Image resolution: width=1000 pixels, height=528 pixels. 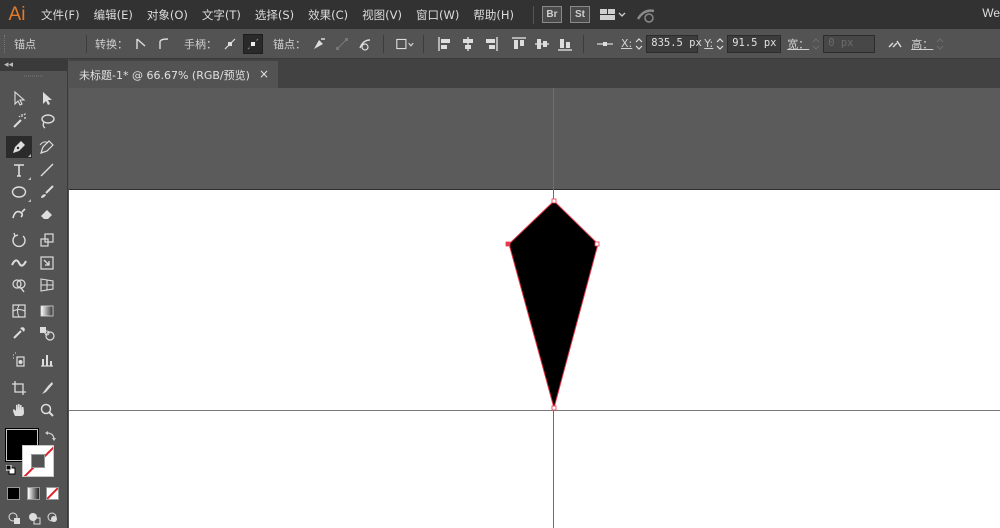 I want to click on anchors-label: 锚点：, so click(x=289, y=44).